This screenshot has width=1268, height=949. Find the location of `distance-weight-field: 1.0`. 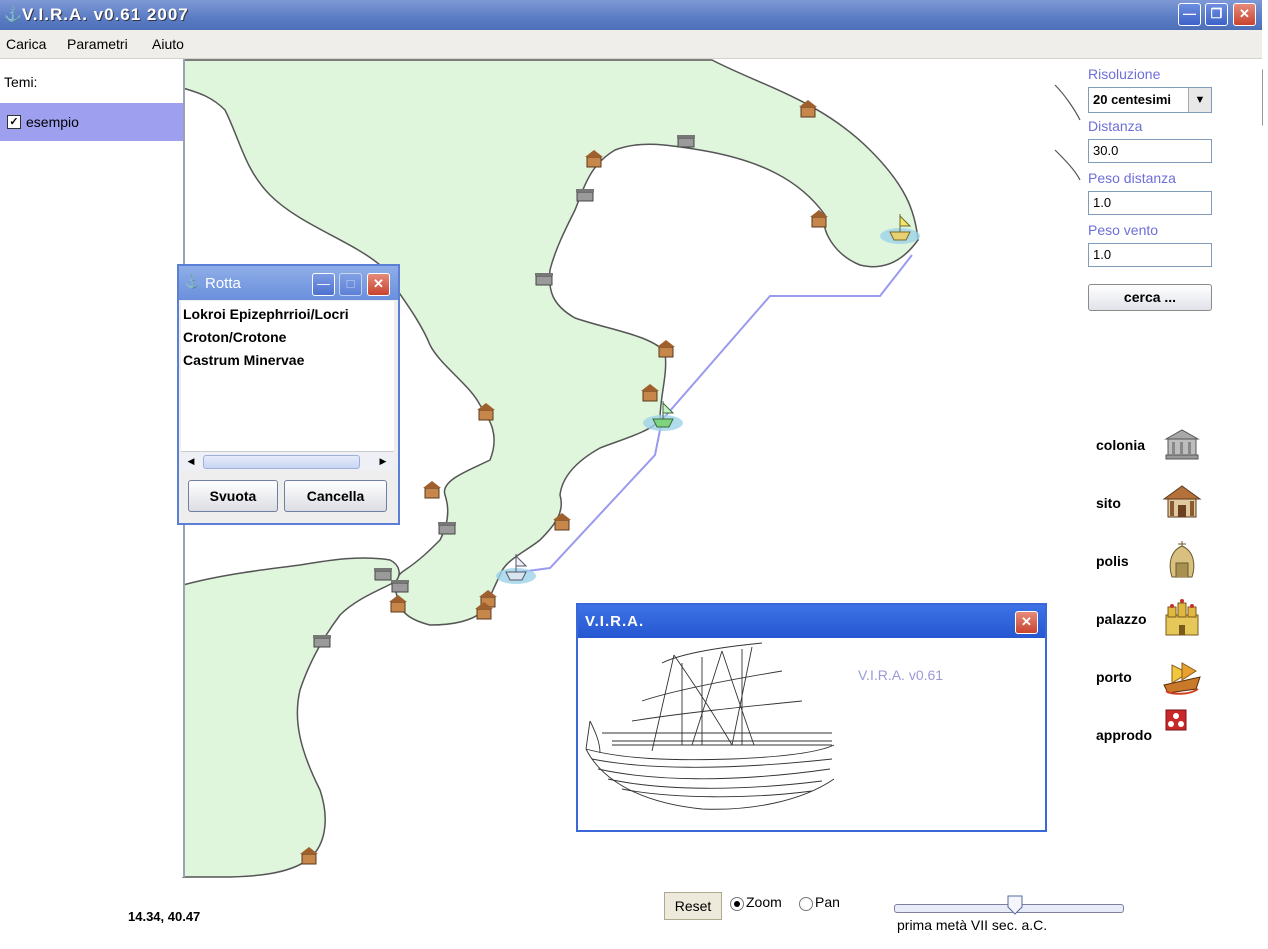

distance-weight-field: 1.0 is located at coordinates (1150, 203).